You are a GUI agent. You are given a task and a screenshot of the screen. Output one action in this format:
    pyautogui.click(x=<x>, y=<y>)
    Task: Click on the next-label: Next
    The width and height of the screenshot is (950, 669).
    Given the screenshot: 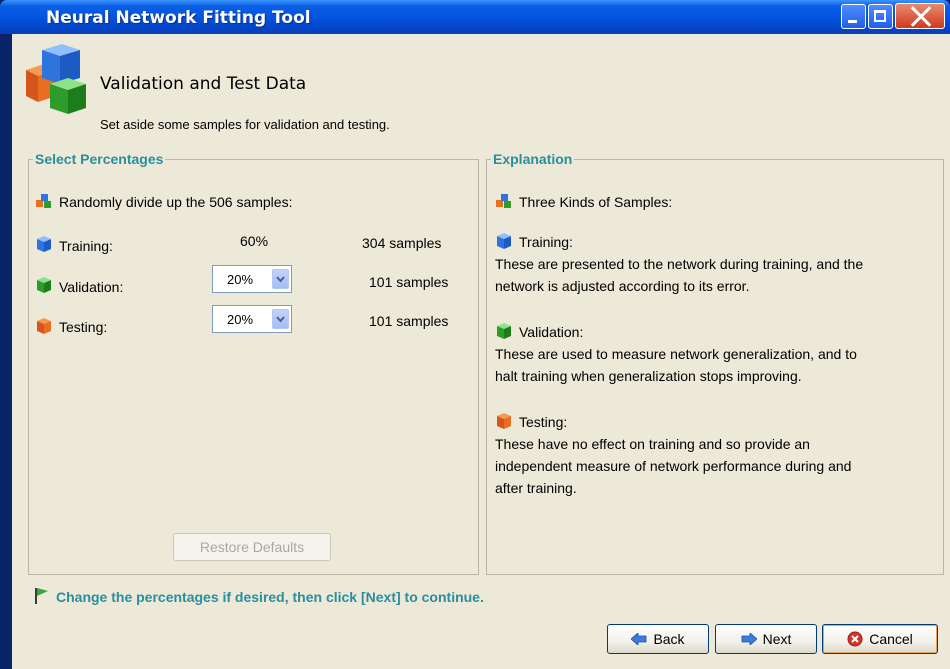 What is the action you would take?
    pyautogui.click(x=777, y=639)
    